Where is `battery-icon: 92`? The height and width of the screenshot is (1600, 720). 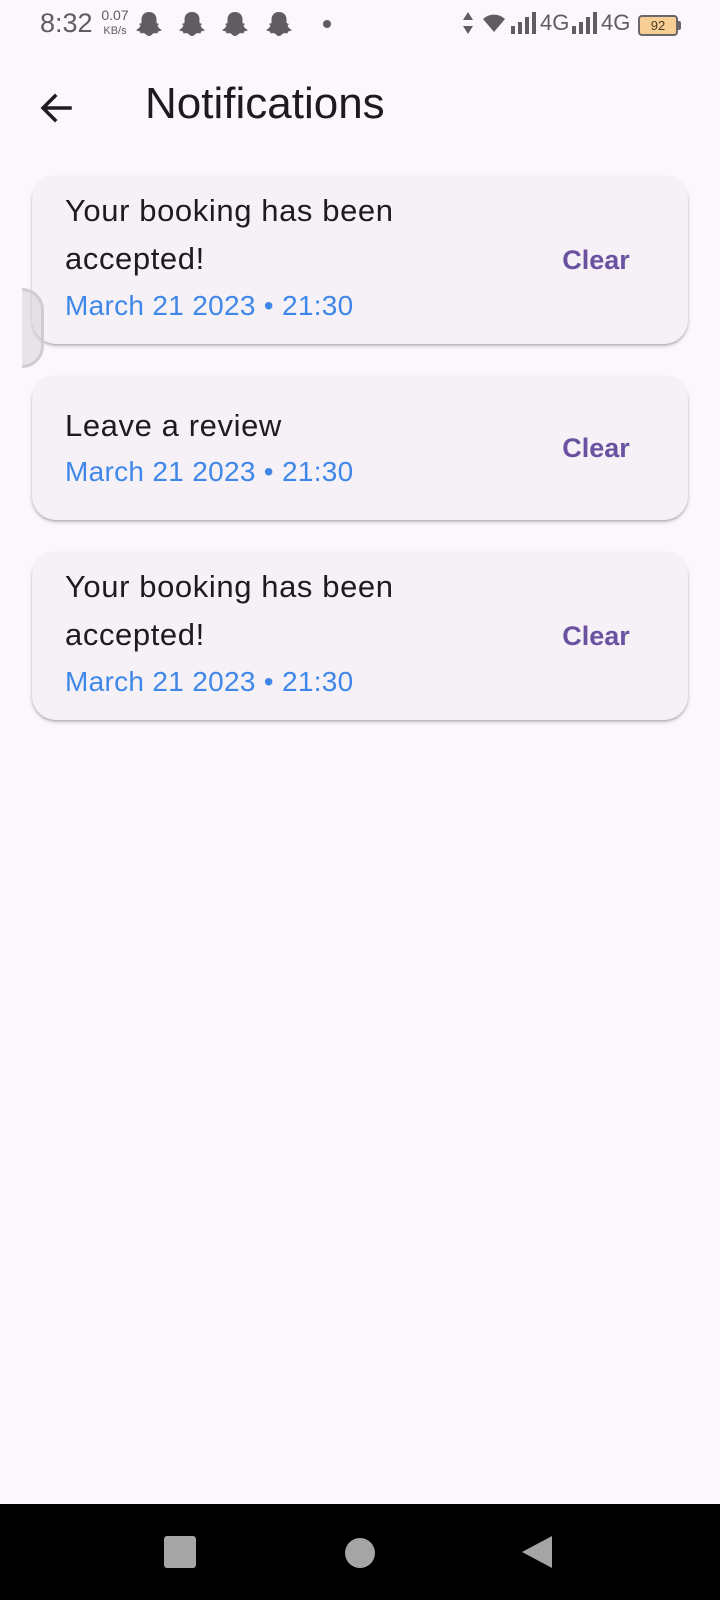 battery-icon: 92 is located at coordinates (658, 25).